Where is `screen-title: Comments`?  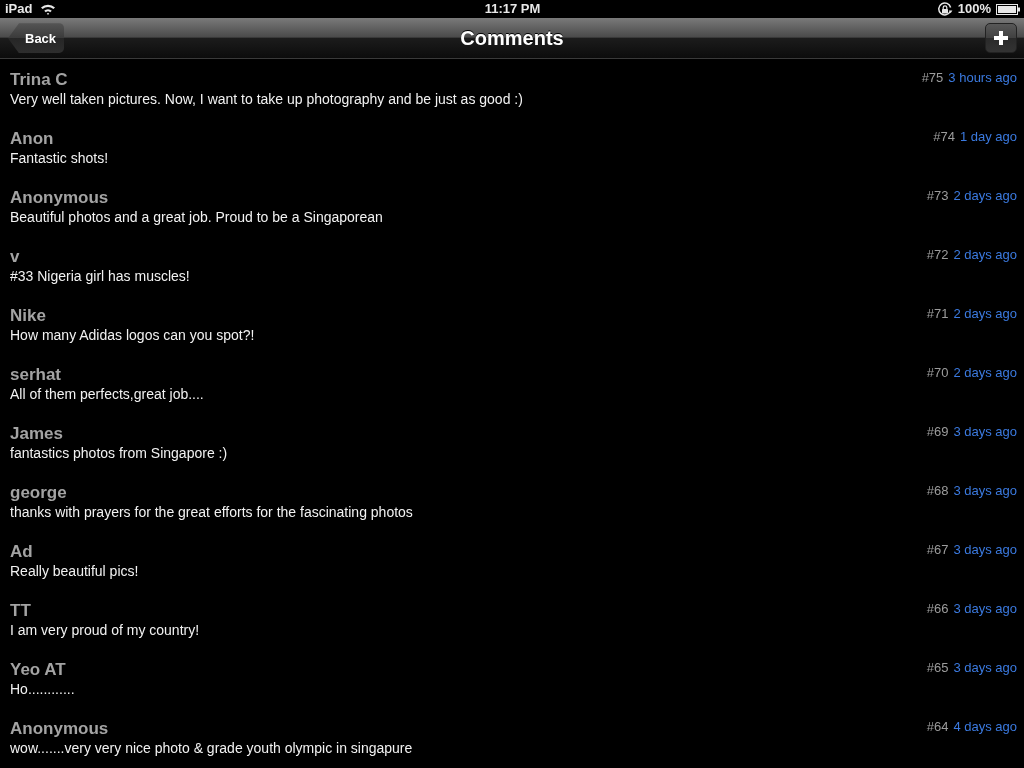 screen-title: Comments is located at coordinates (512, 38).